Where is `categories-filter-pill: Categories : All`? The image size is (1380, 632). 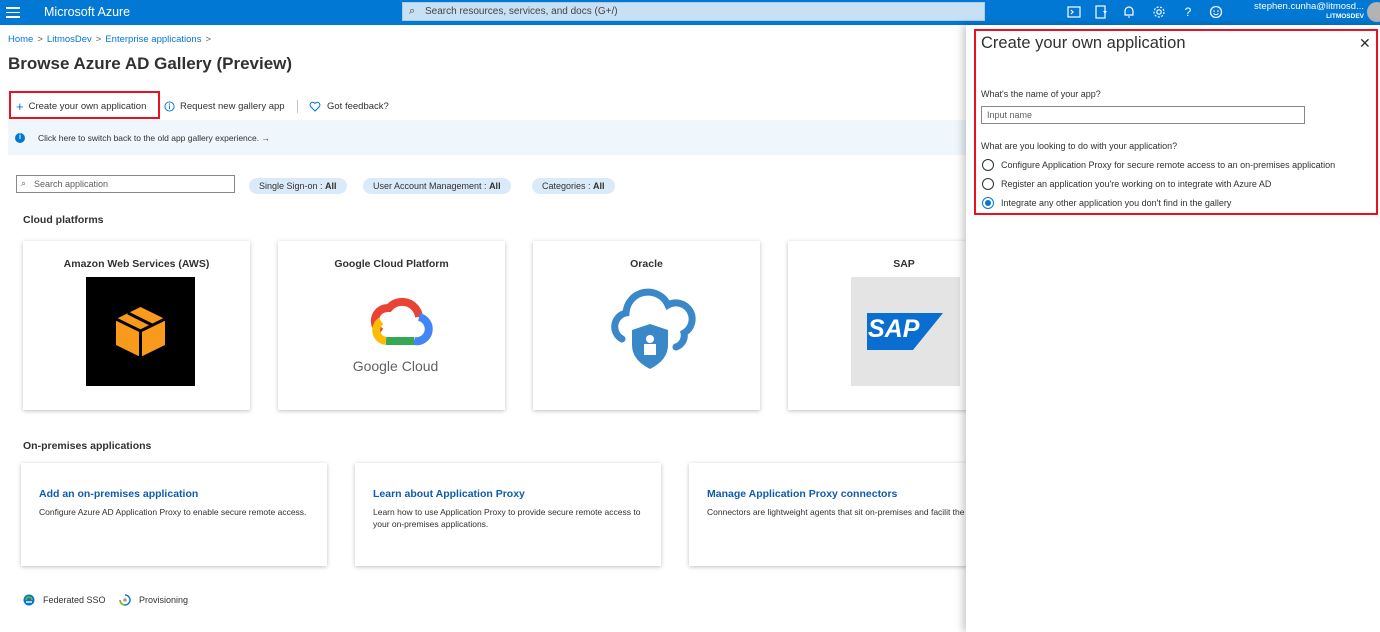 categories-filter-pill: Categories : All is located at coordinates (573, 186).